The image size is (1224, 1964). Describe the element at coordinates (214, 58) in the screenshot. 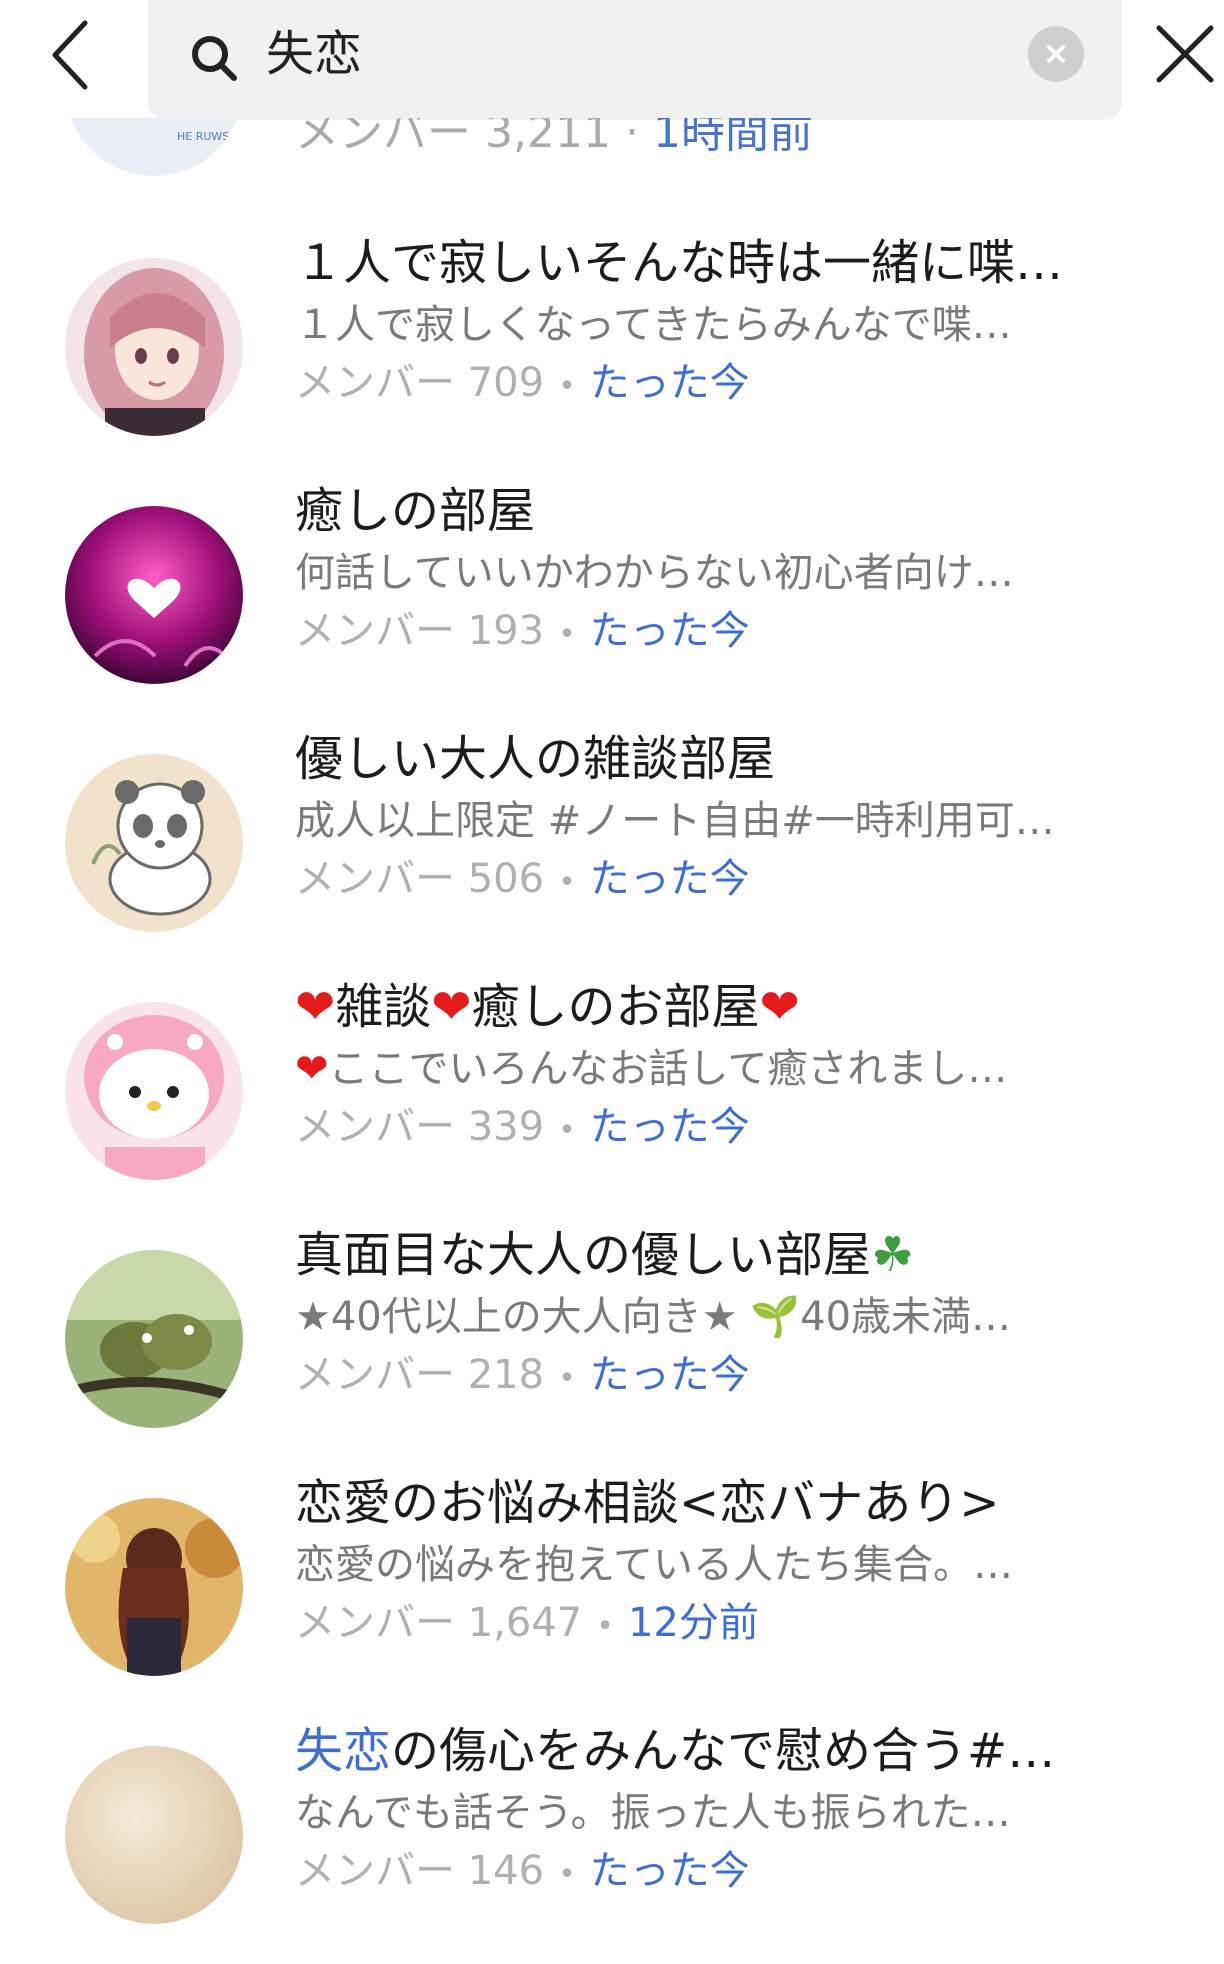

I see `search-icon` at that location.